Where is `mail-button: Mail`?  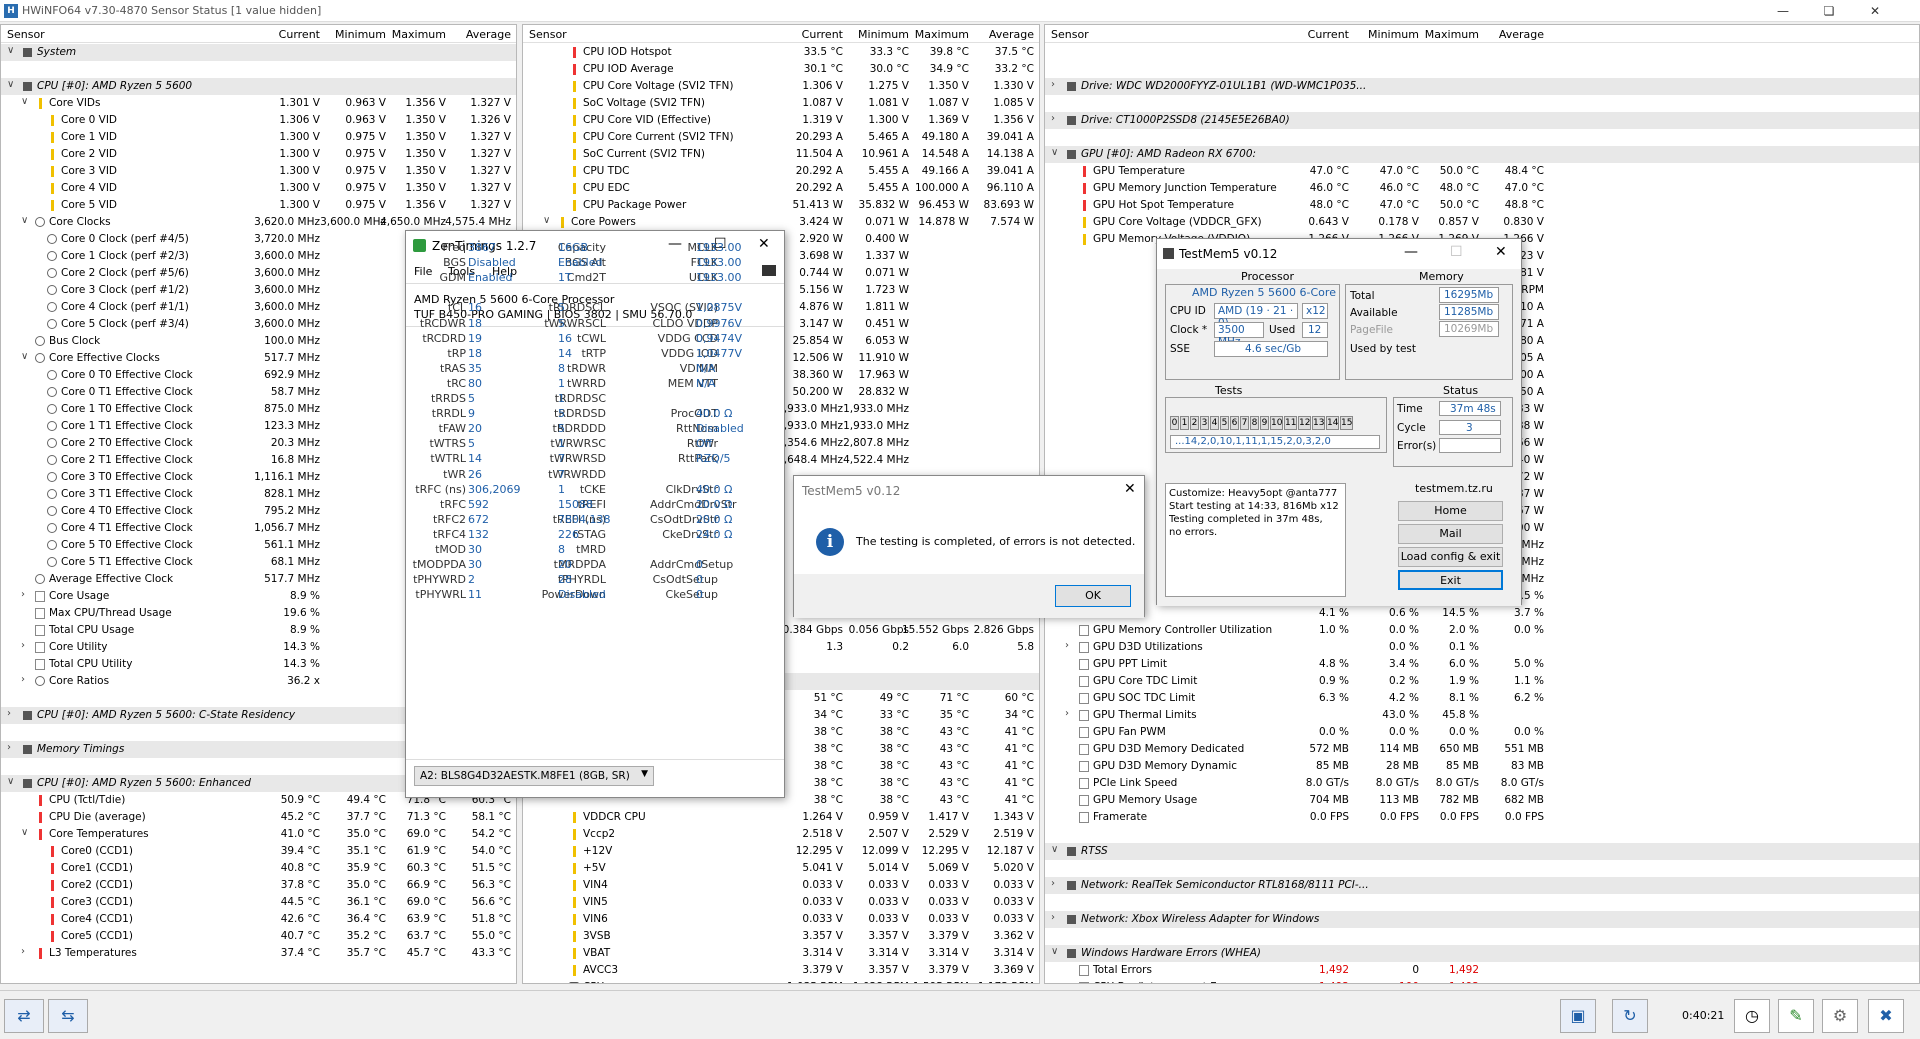 mail-button: Mail is located at coordinates (1450, 534).